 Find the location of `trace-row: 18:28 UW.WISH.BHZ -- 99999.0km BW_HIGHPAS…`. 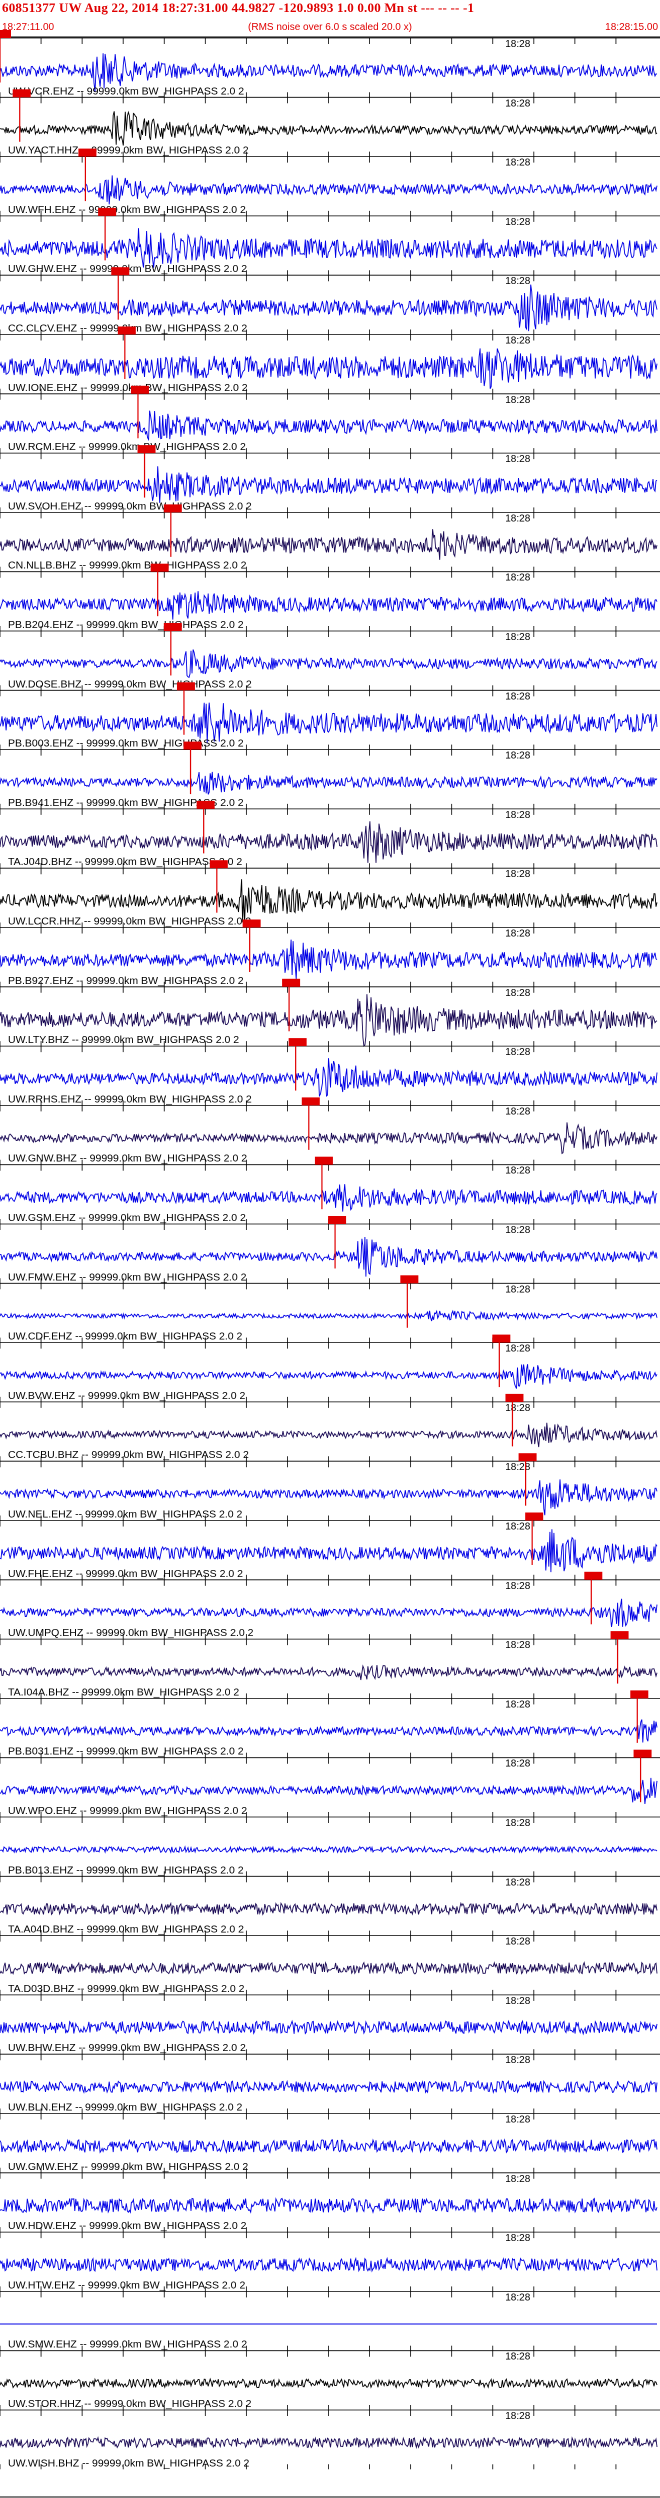

trace-row: 18:28 UW.WISH.BHZ -- 99999.0km BW_HIGHPAS… is located at coordinates (330, 2439).